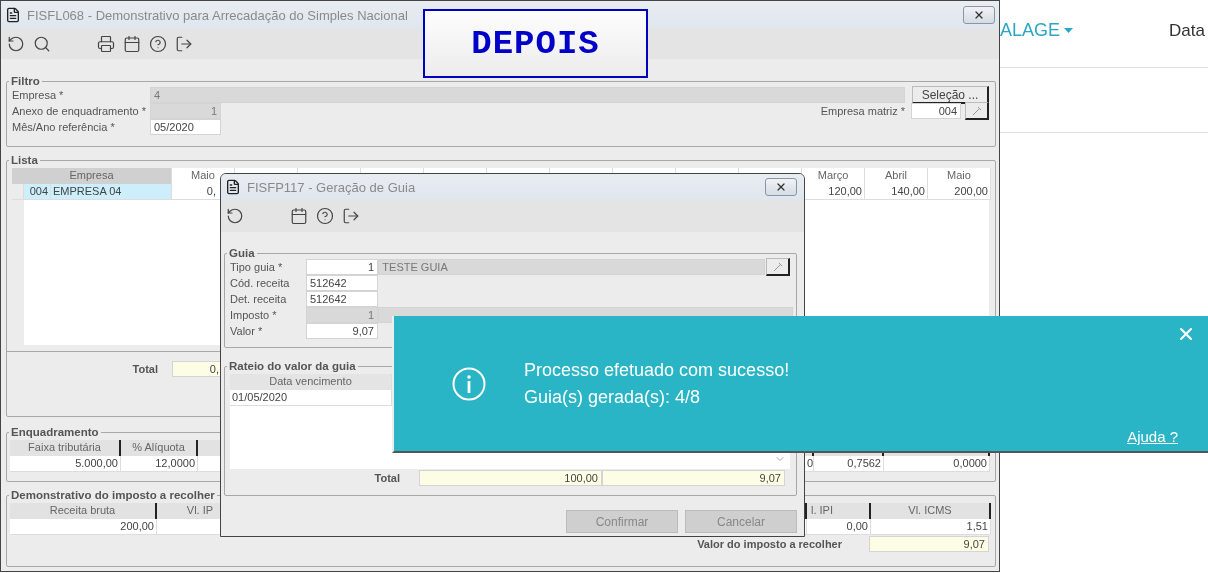  Describe the element at coordinates (311, 382) in the screenshot. I see `column-header: Data vencimento` at that location.